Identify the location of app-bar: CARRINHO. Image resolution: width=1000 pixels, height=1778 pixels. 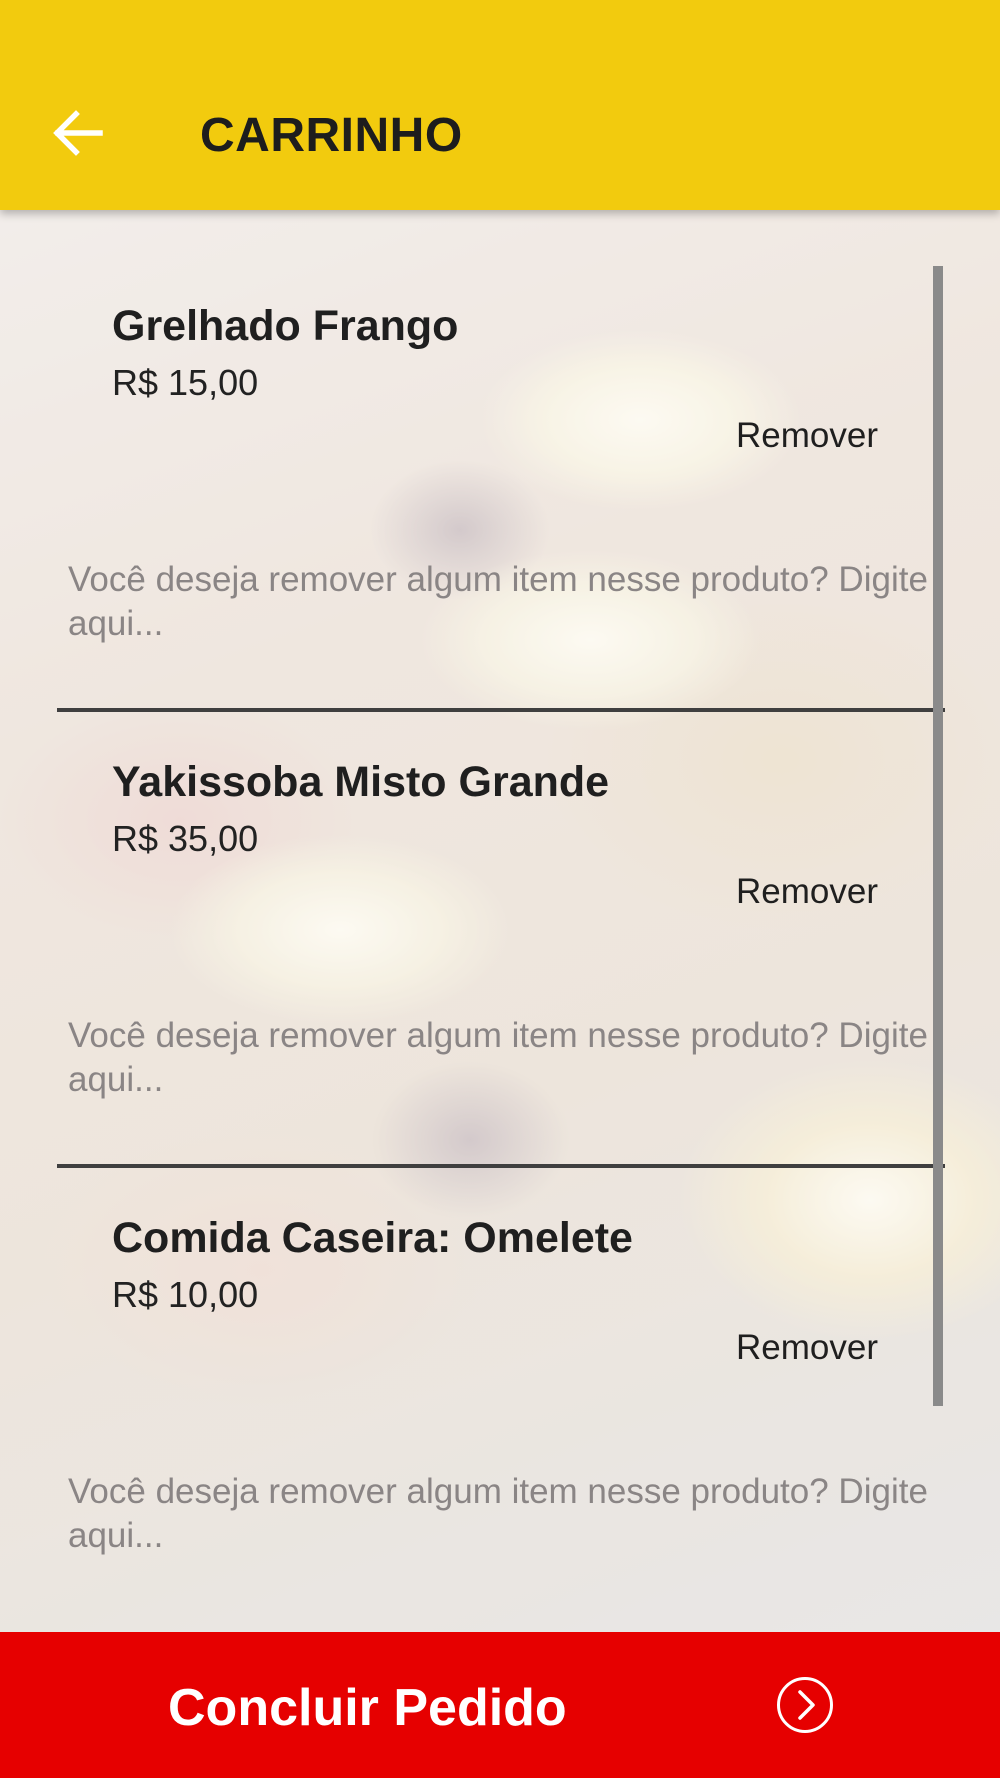
(500, 105).